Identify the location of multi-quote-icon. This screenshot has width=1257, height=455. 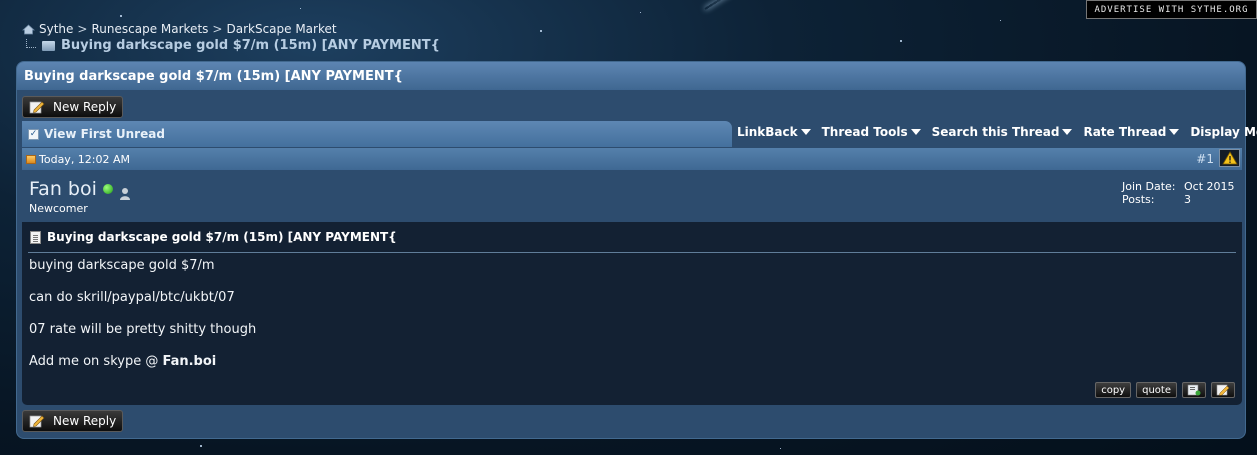
(1194, 390).